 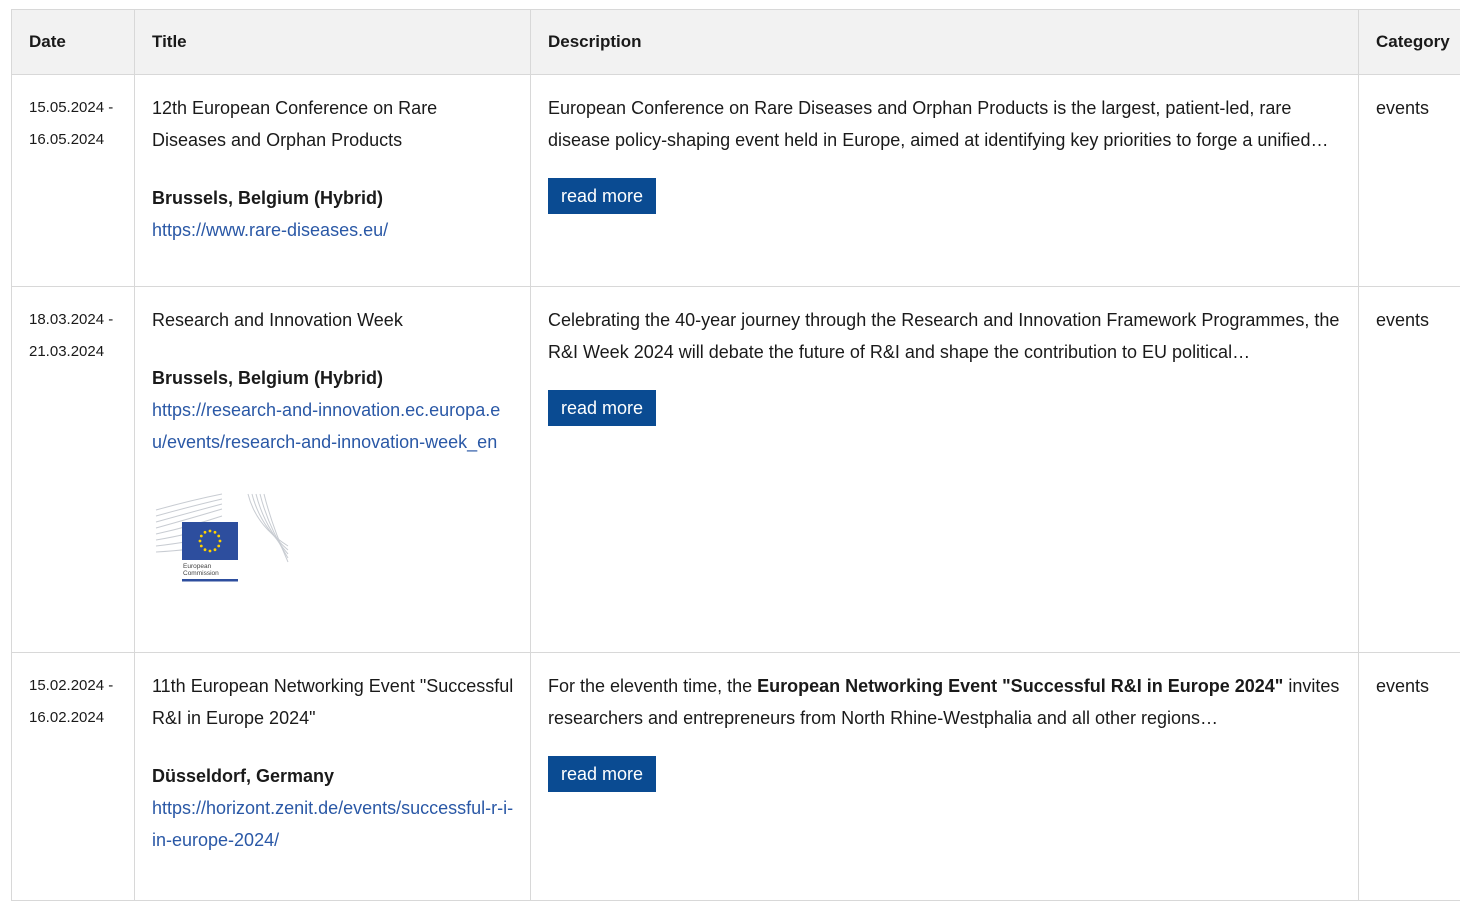 I want to click on event-link: https://www.rare-diseases.eu/, so click(x=270, y=230).